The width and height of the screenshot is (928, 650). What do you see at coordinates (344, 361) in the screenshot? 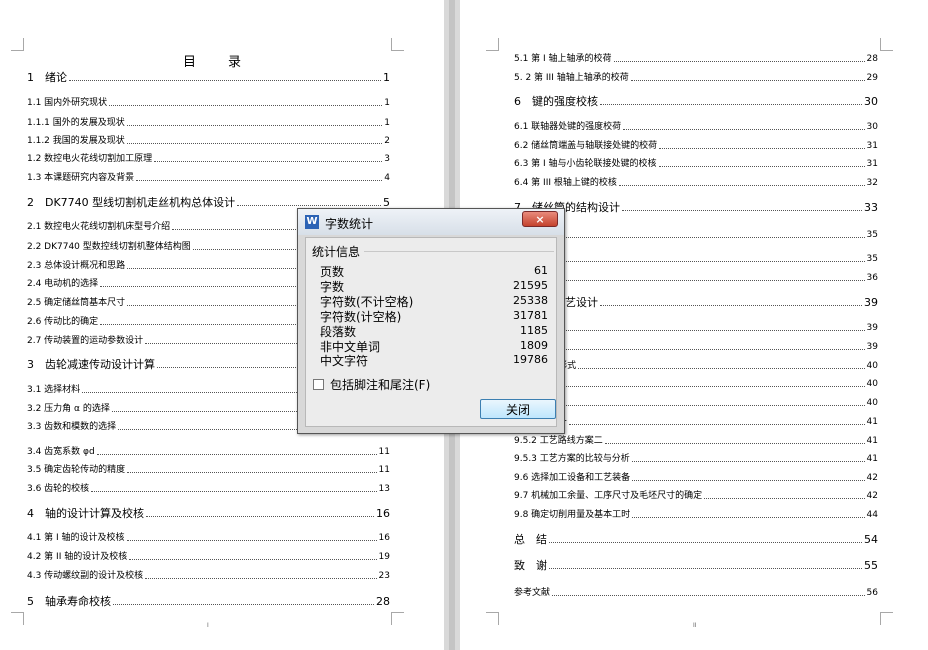
I see `stat-label: 中文字符` at bounding box center [344, 361].